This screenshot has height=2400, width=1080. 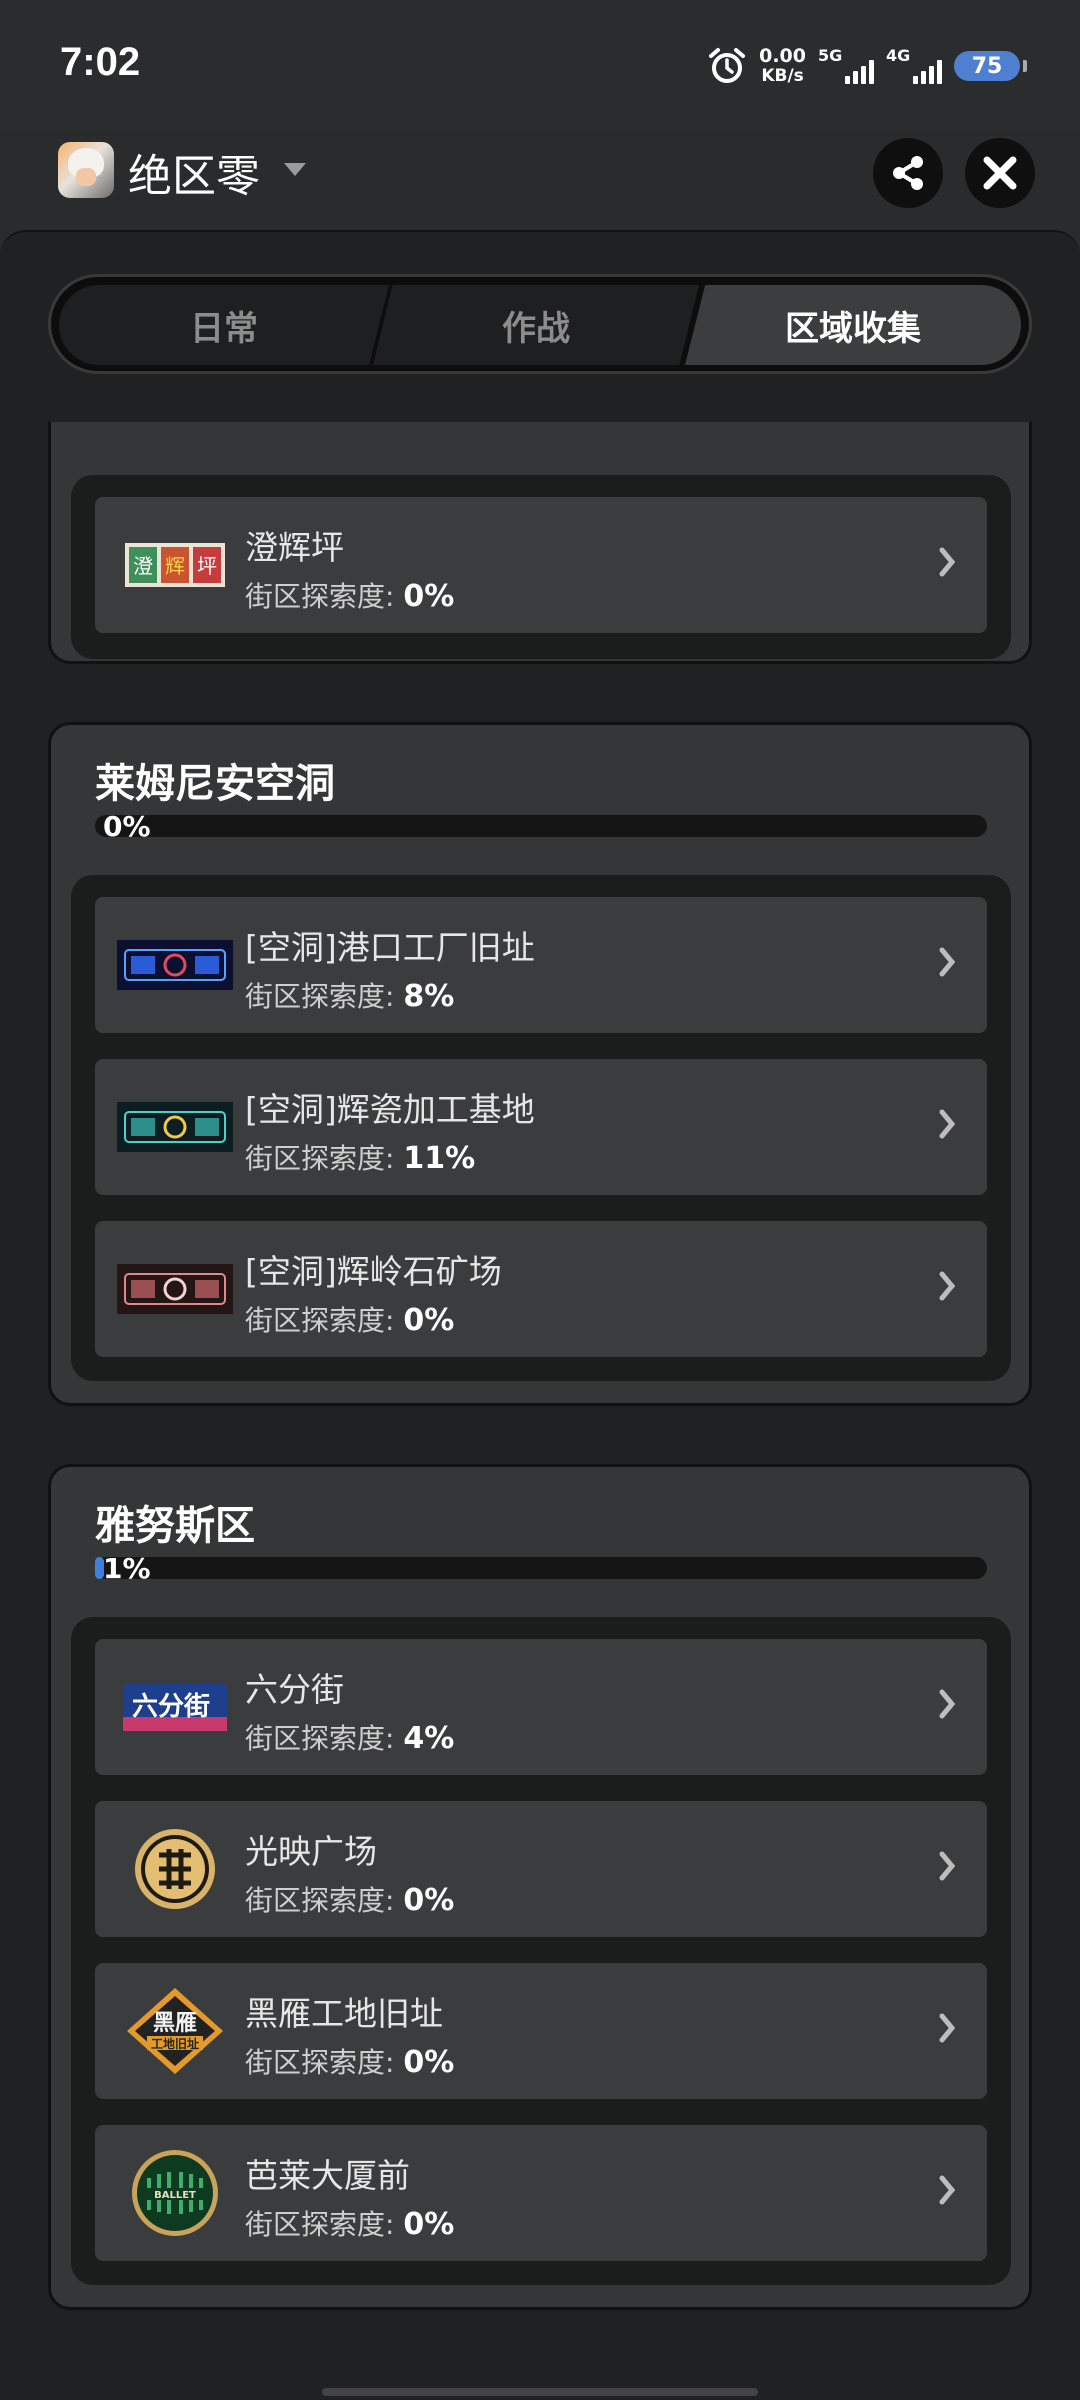 What do you see at coordinates (782, 56) in the screenshot?
I see `net-speed-value: 0.00` at bounding box center [782, 56].